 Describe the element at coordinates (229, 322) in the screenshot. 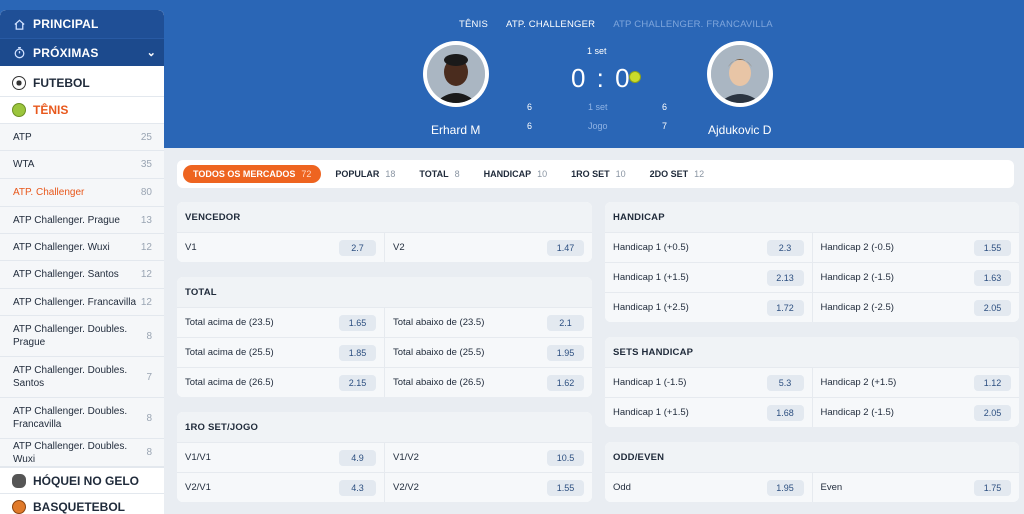

I see `bet-option-label: Total acima de (23.5)` at that location.